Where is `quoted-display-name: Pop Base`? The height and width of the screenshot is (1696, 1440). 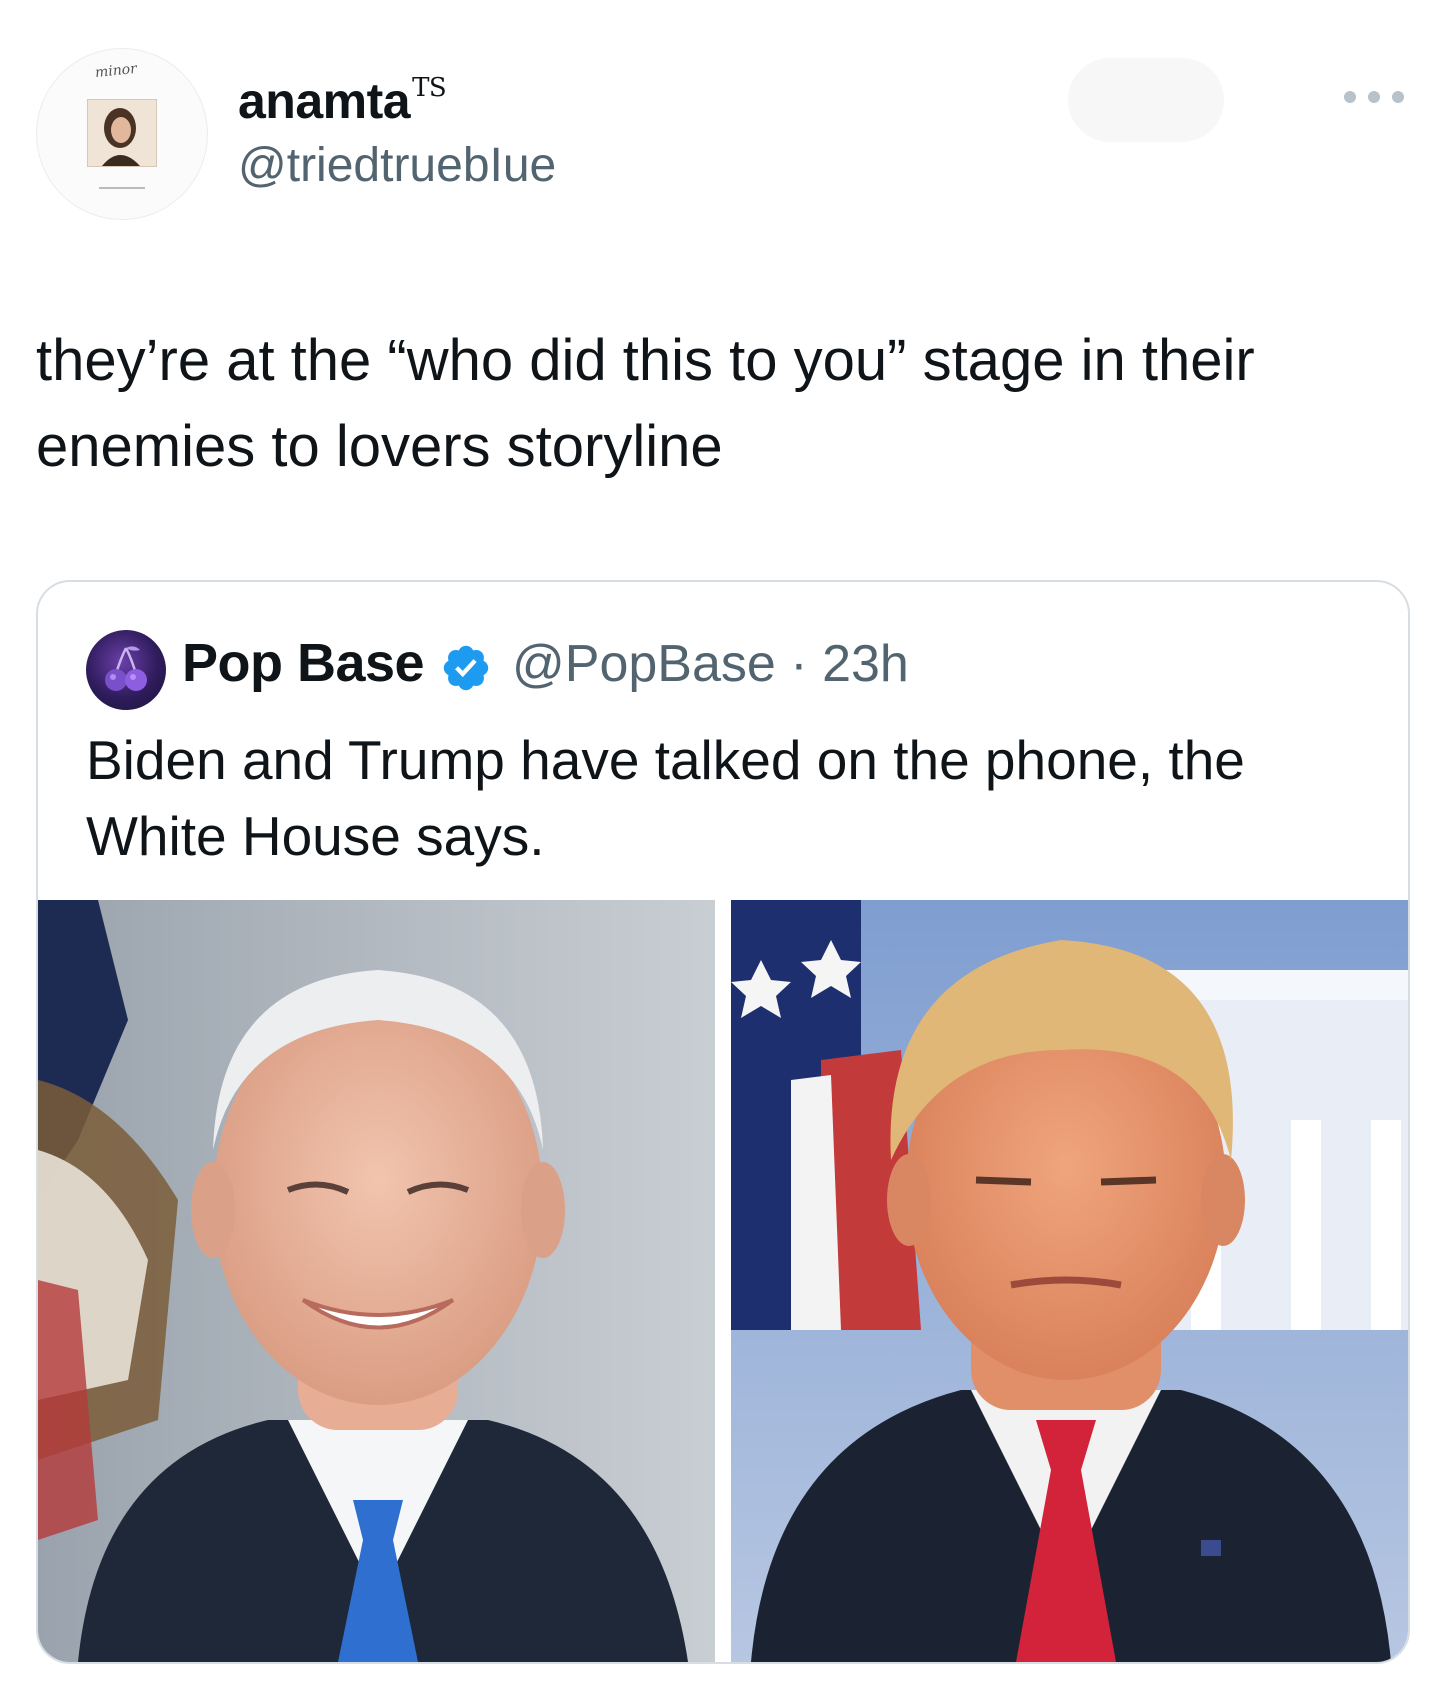 quoted-display-name: Pop Base is located at coordinates (303, 663).